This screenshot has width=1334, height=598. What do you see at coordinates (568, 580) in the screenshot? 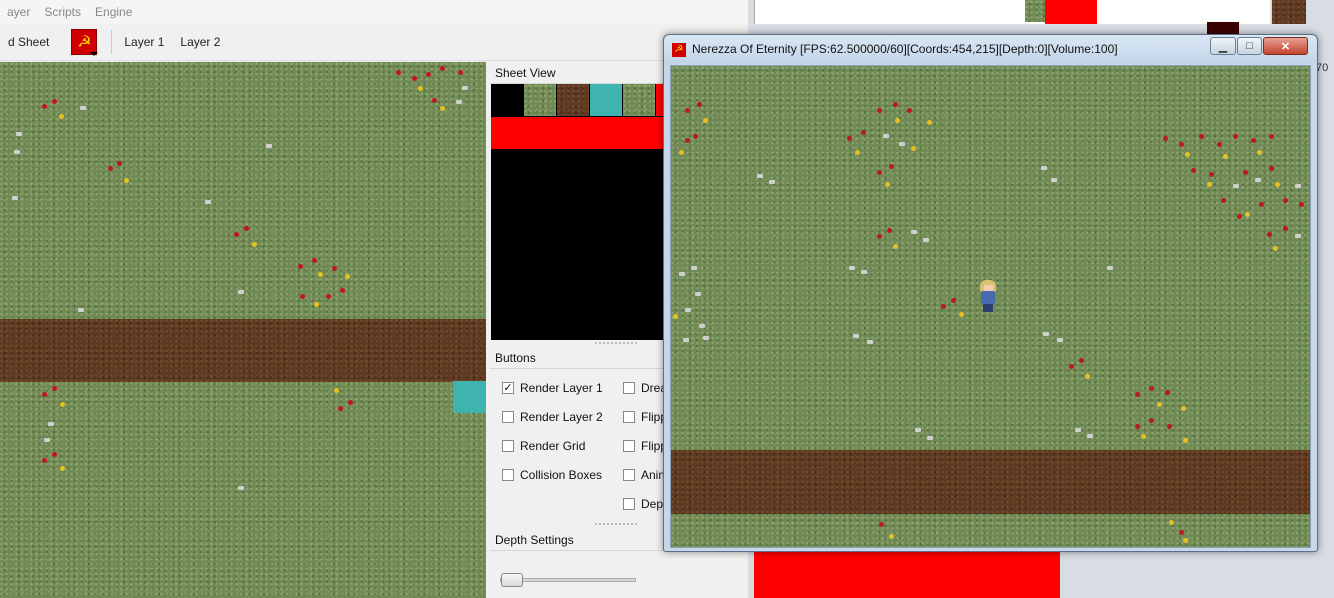
I see `depth-slider` at bounding box center [568, 580].